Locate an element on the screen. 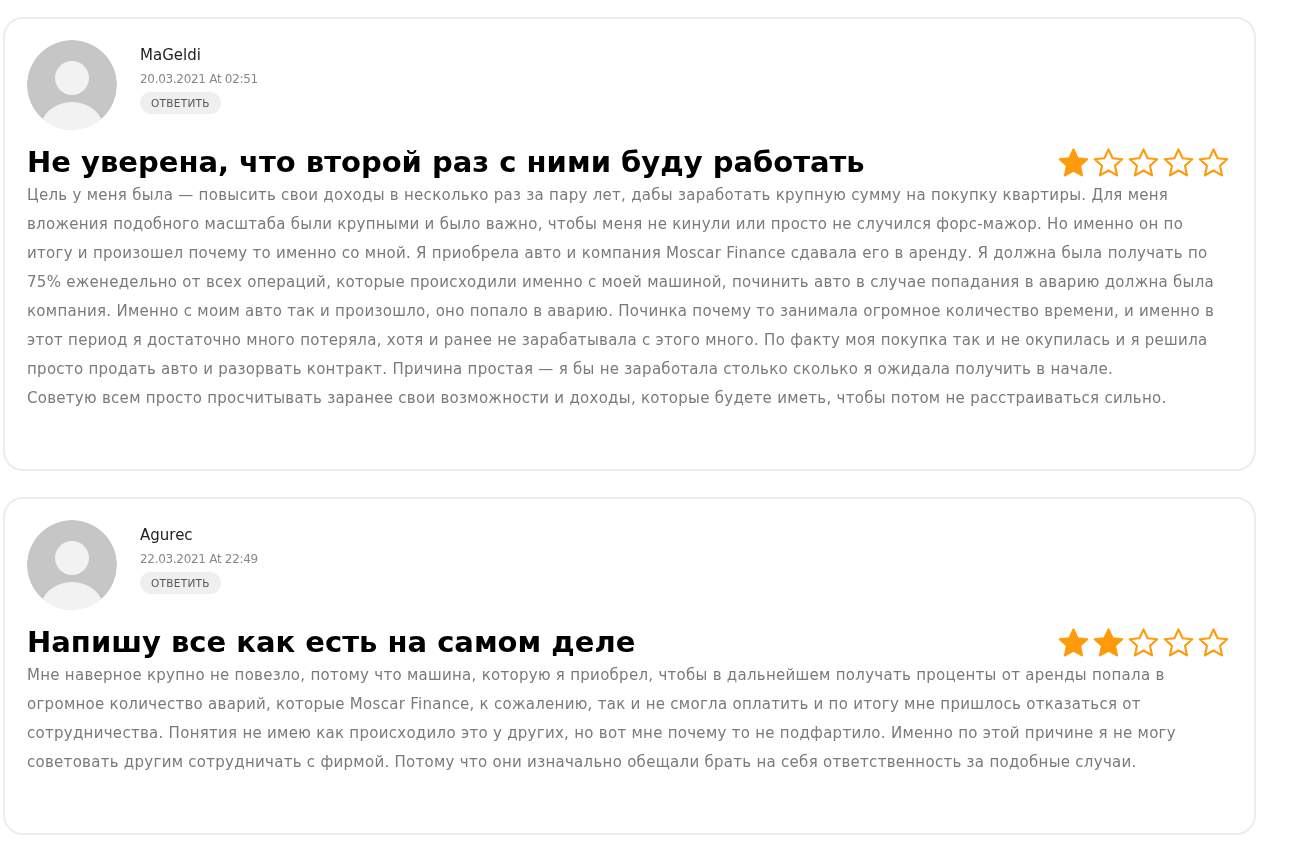  review-title: Не уверена, что второй раз с ними буду работать is located at coordinates (446, 162).